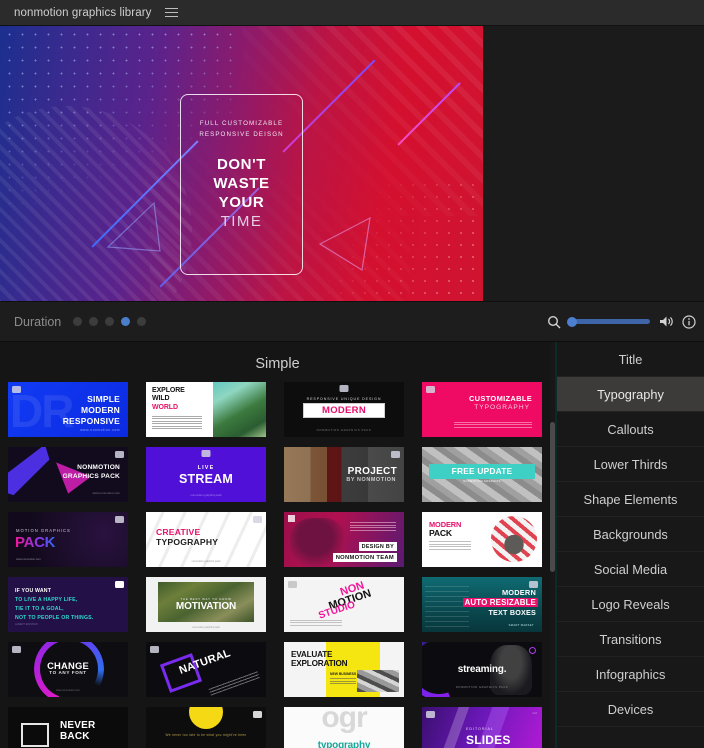 The width and height of the screenshot is (704, 748). What do you see at coordinates (241, 203) in the screenshot?
I see `preview-headline-line-3: YOUR` at bounding box center [241, 203].